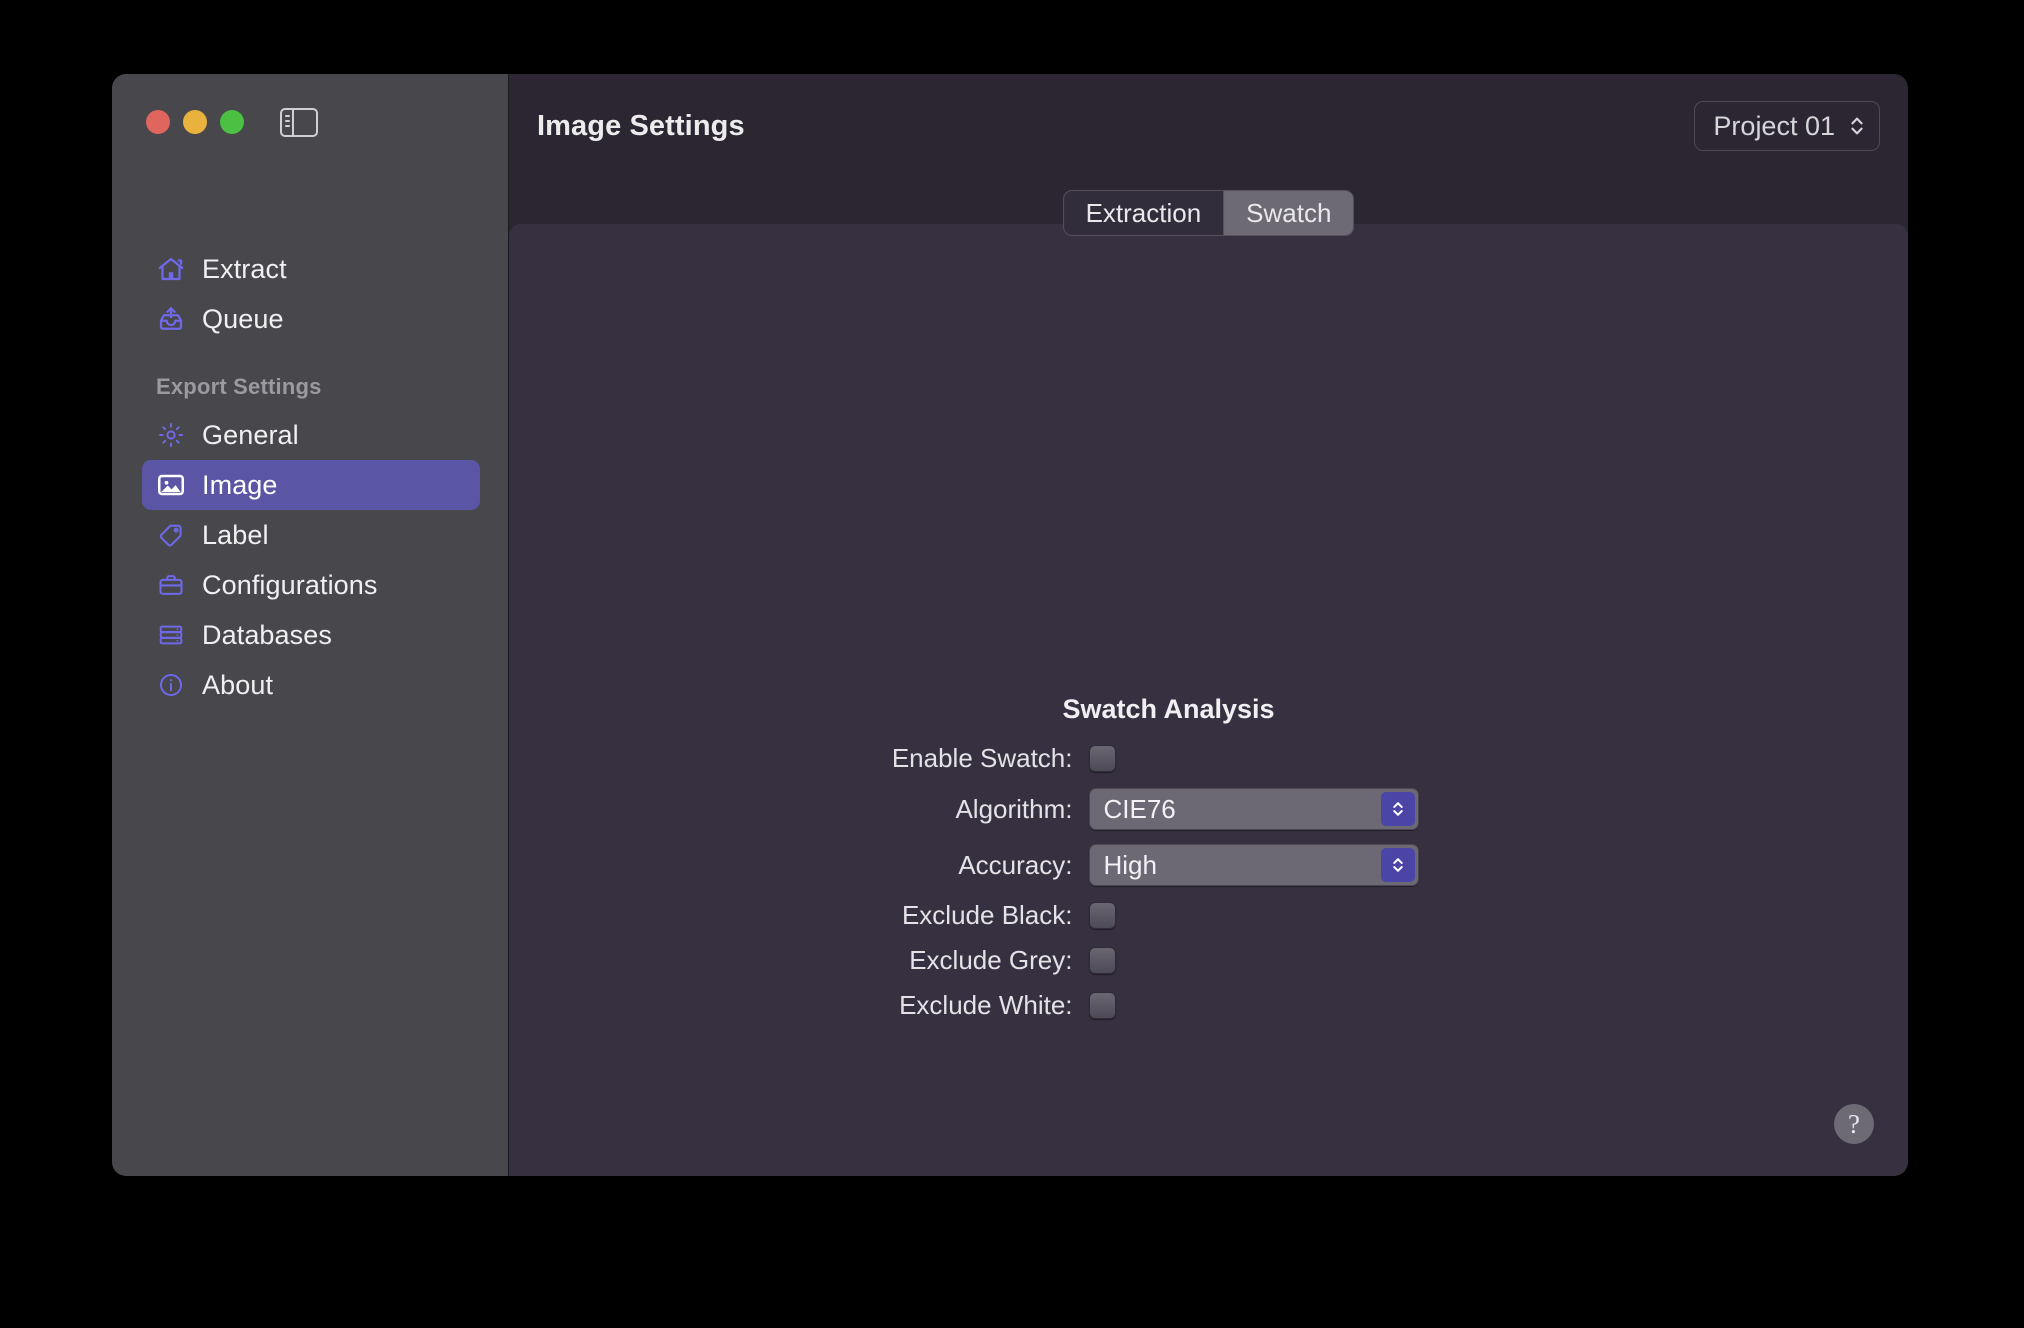  What do you see at coordinates (171, 685) in the screenshot?
I see `info-circle-icon` at bounding box center [171, 685].